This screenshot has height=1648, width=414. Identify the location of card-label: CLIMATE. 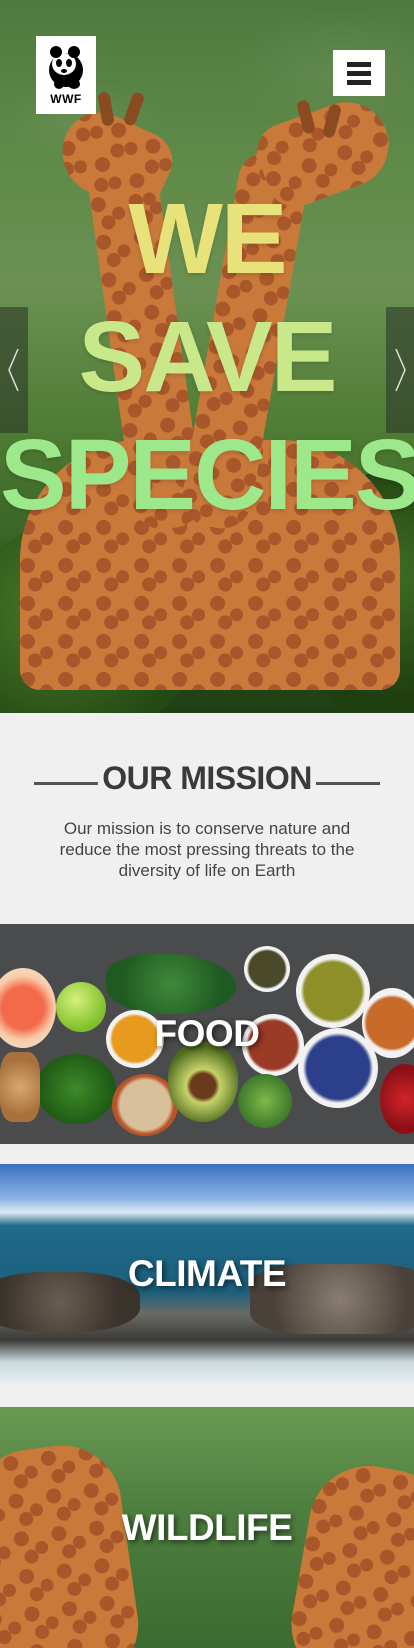
(207, 1273).